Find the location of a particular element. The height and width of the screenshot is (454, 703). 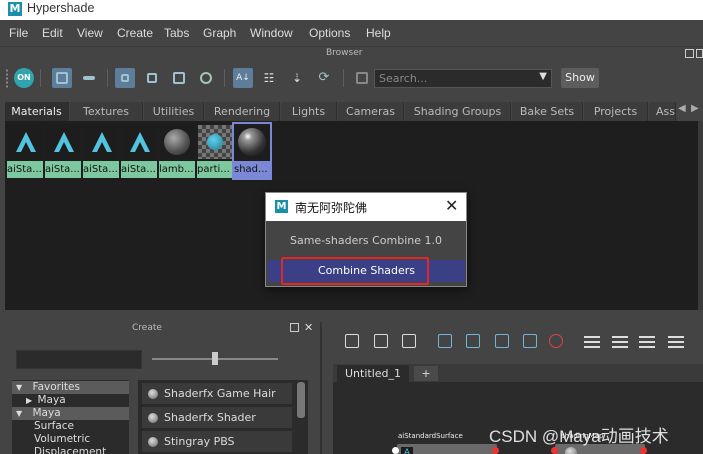

frame-selected-icon is located at coordinates (445, 341).